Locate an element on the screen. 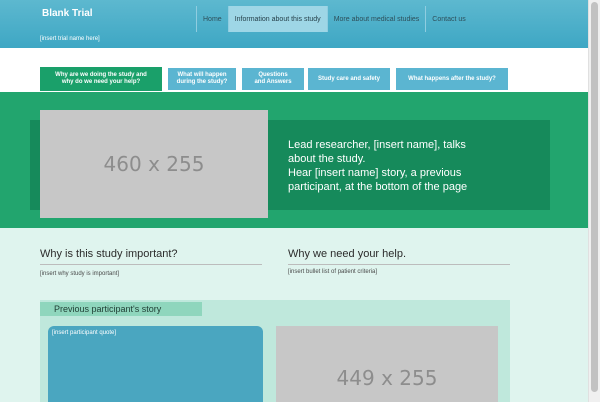 The image size is (600, 402). trial-name: [insert trial name here] is located at coordinates (70, 39).